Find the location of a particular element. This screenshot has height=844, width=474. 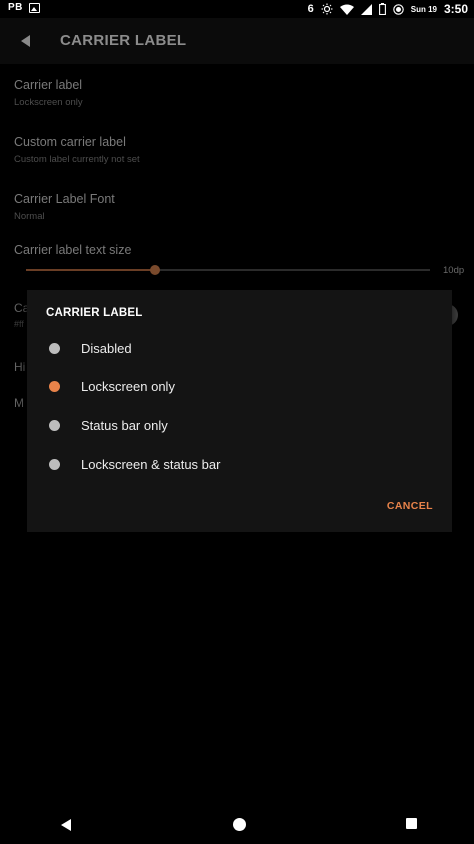

pref-title: Carrier label is located at coordinates (48, 85).